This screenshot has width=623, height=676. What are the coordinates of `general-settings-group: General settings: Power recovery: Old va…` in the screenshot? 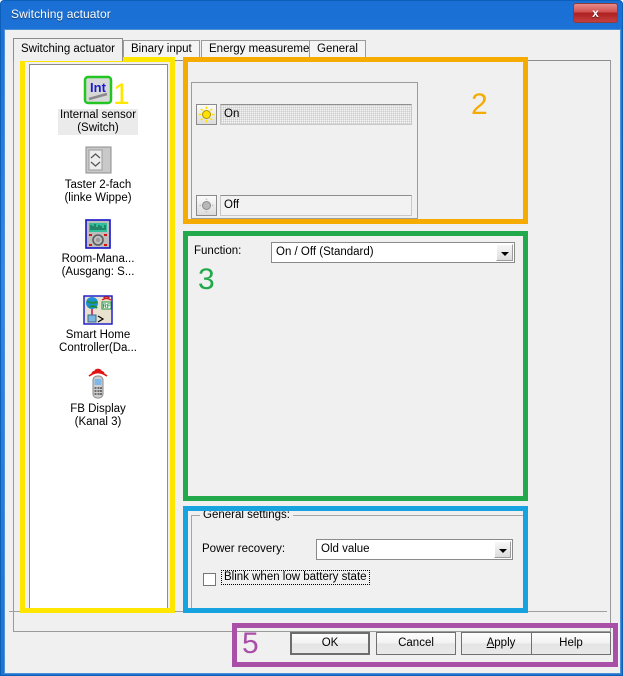 It's located at (358, 559).